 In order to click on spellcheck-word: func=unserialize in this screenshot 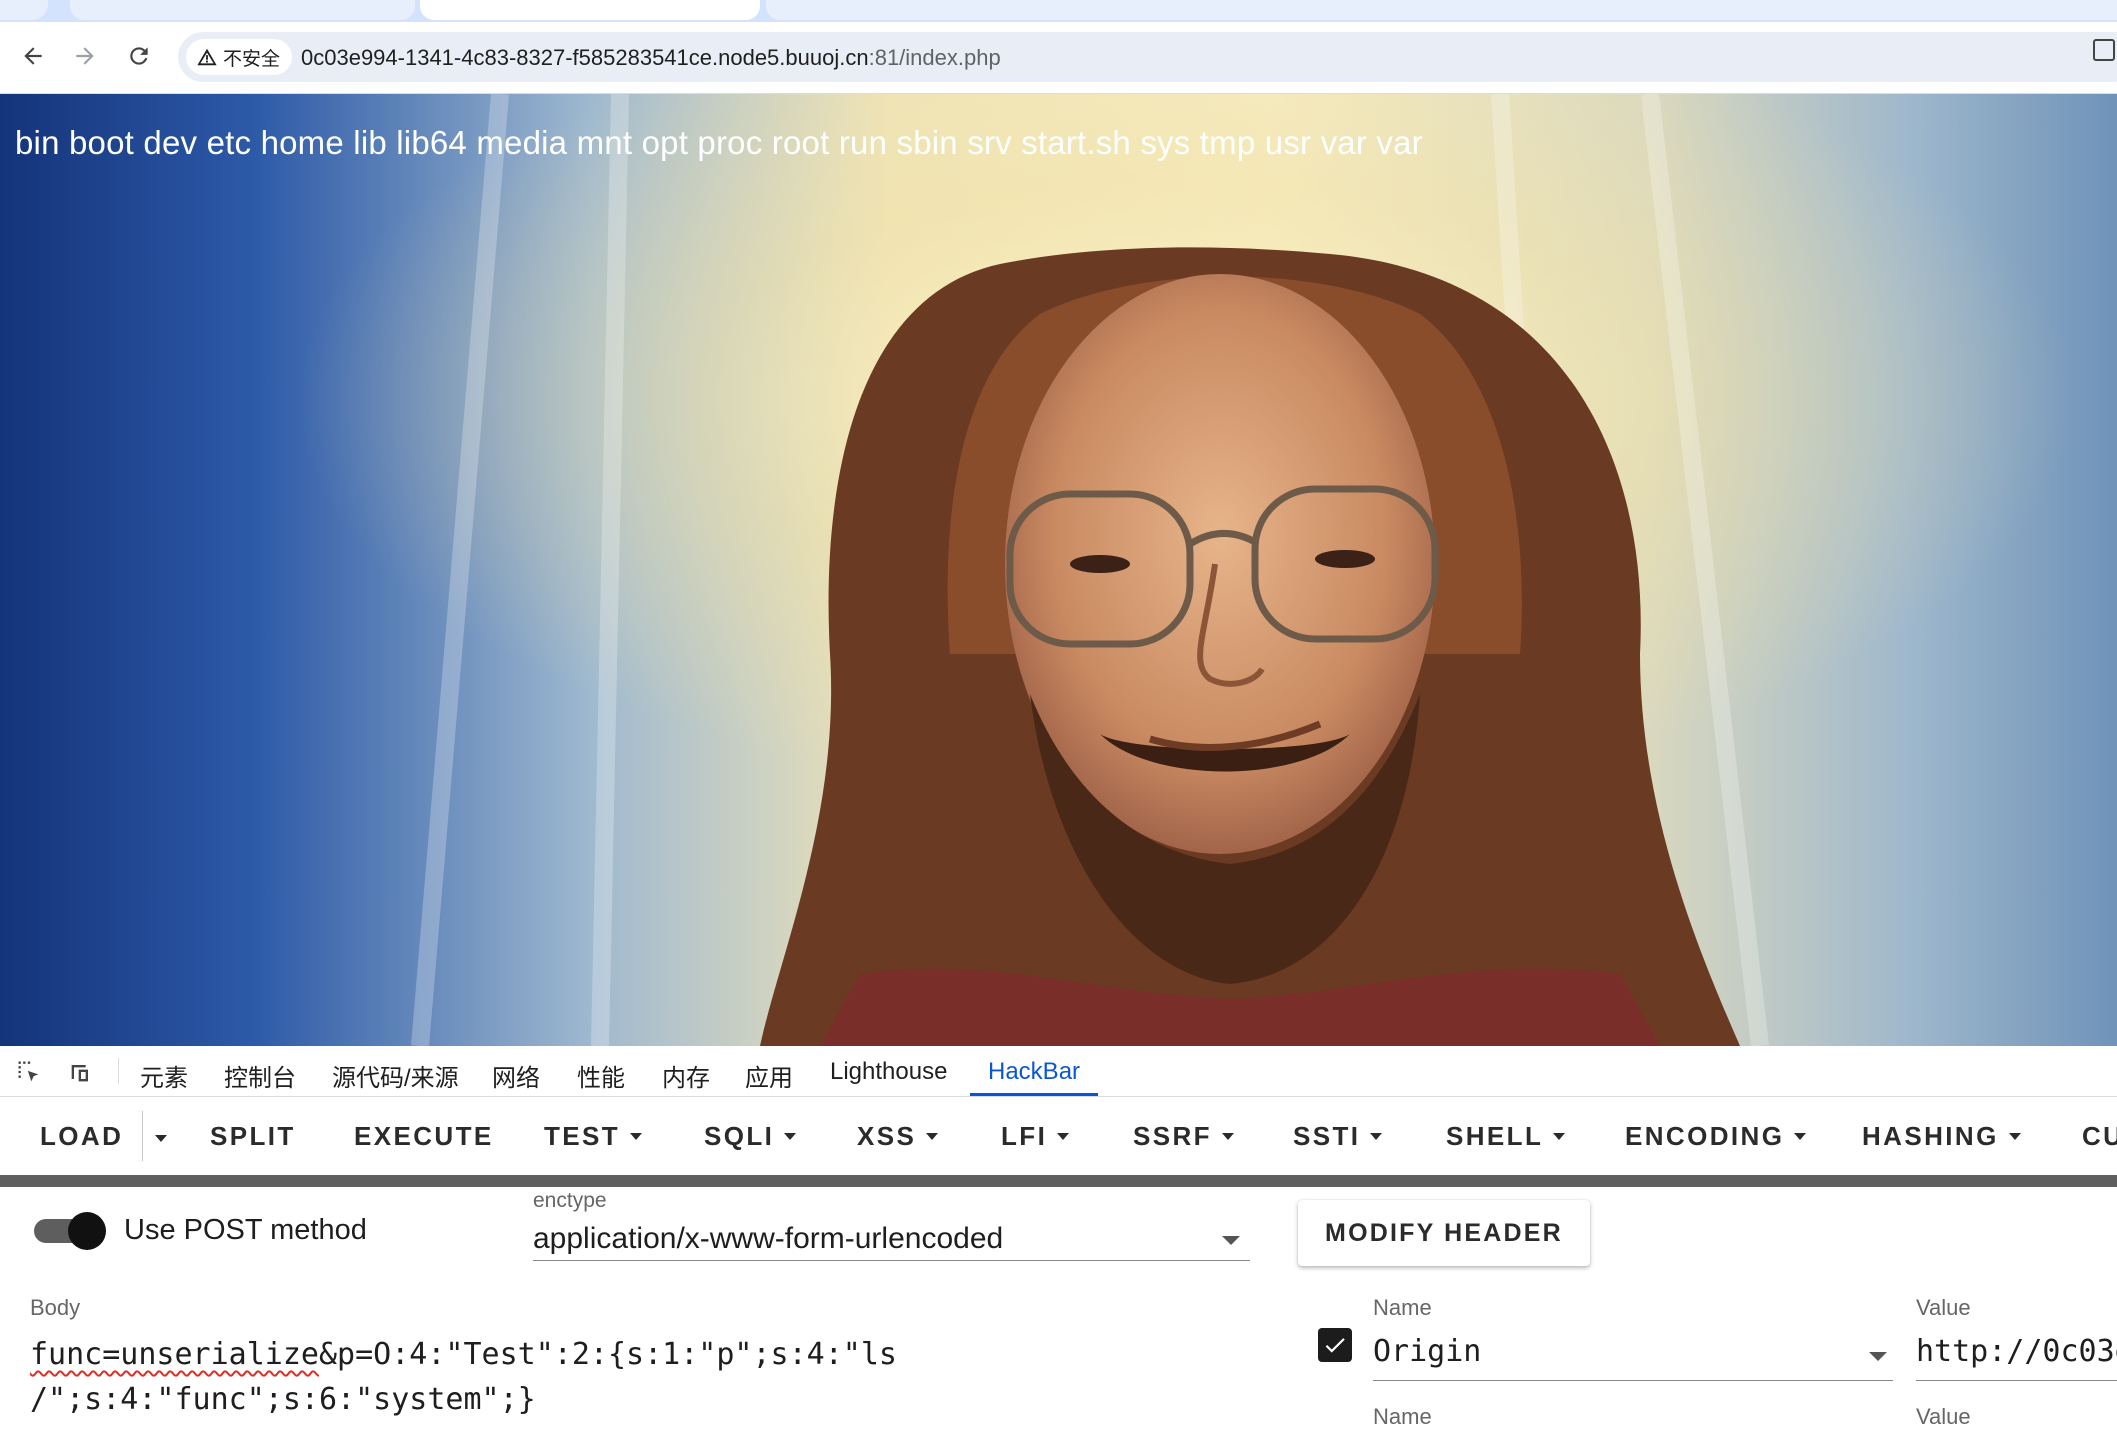, I will do `click(174, 1354)`.